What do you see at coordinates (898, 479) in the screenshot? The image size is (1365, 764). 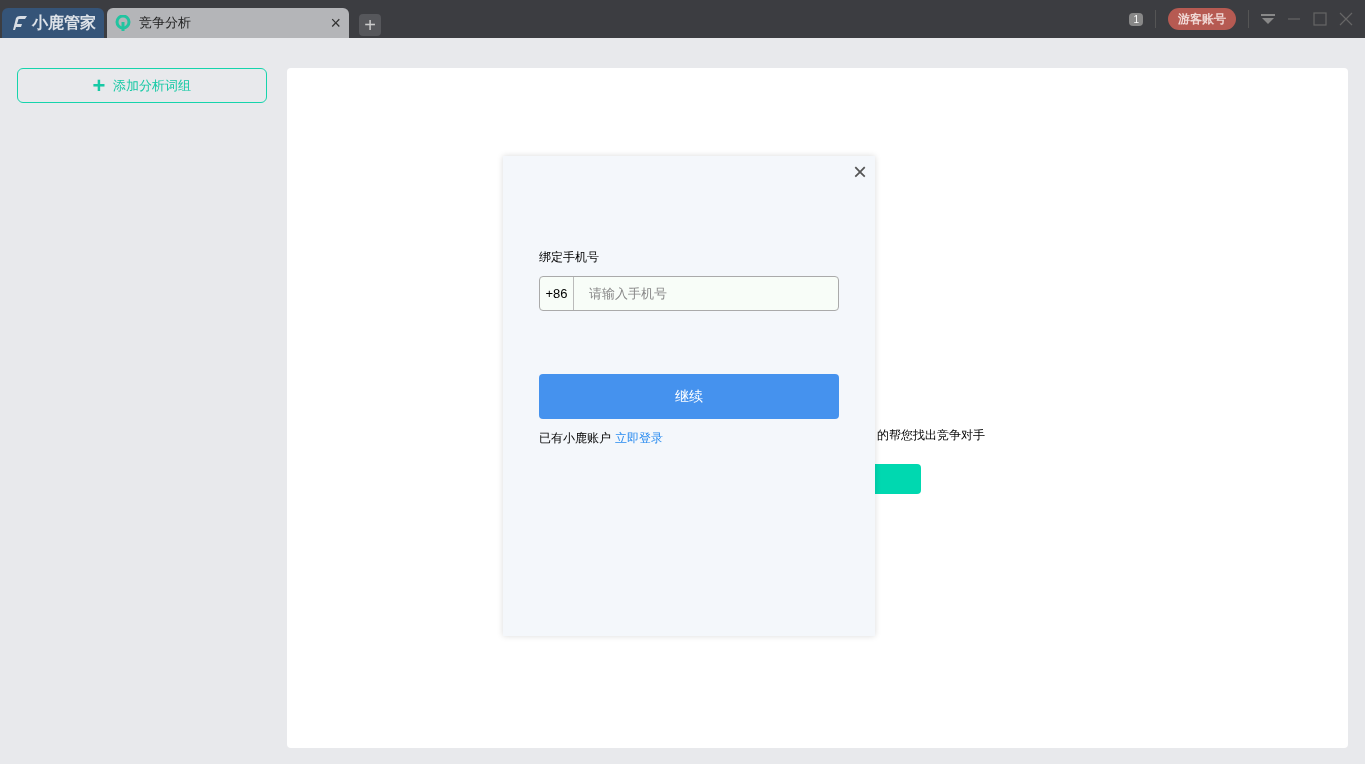 I see `add-group-button` at bounding box center [898, 479].